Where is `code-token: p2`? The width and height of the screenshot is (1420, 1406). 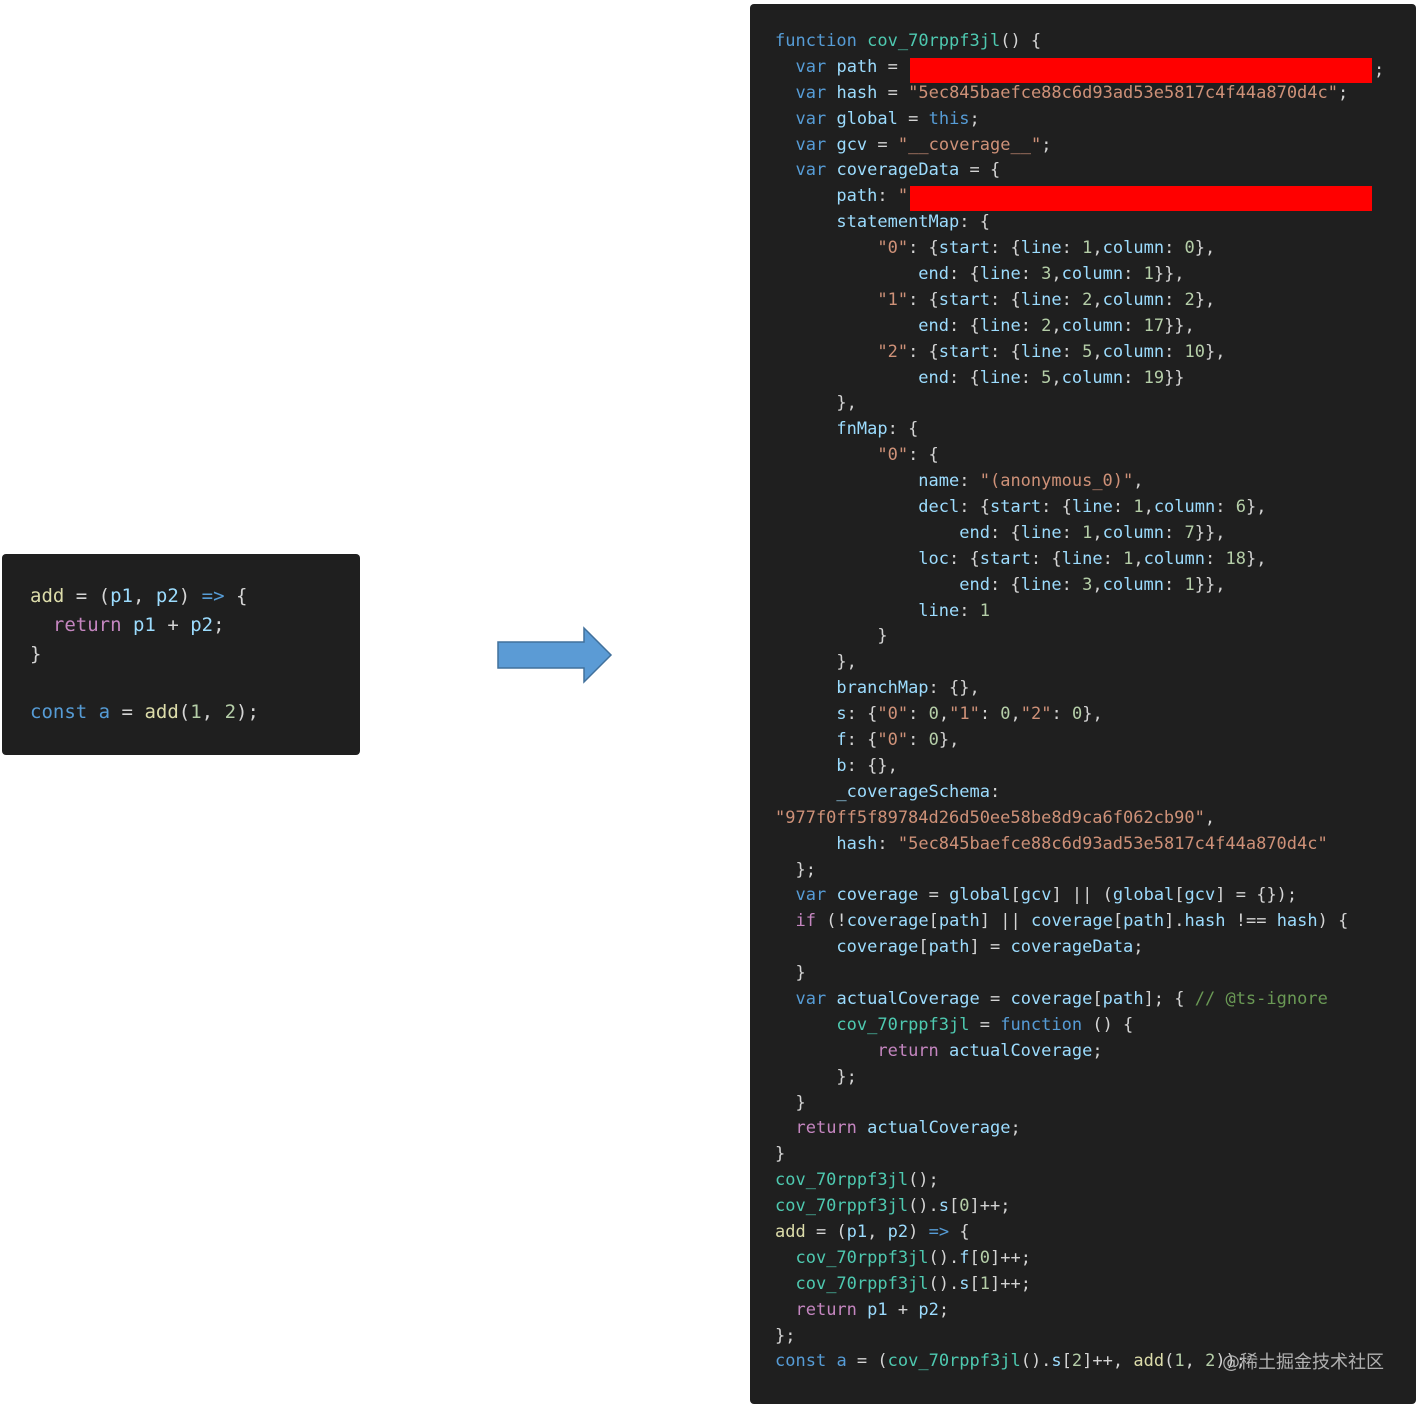
code-token: p2 is located at coordinates (898, 1231).